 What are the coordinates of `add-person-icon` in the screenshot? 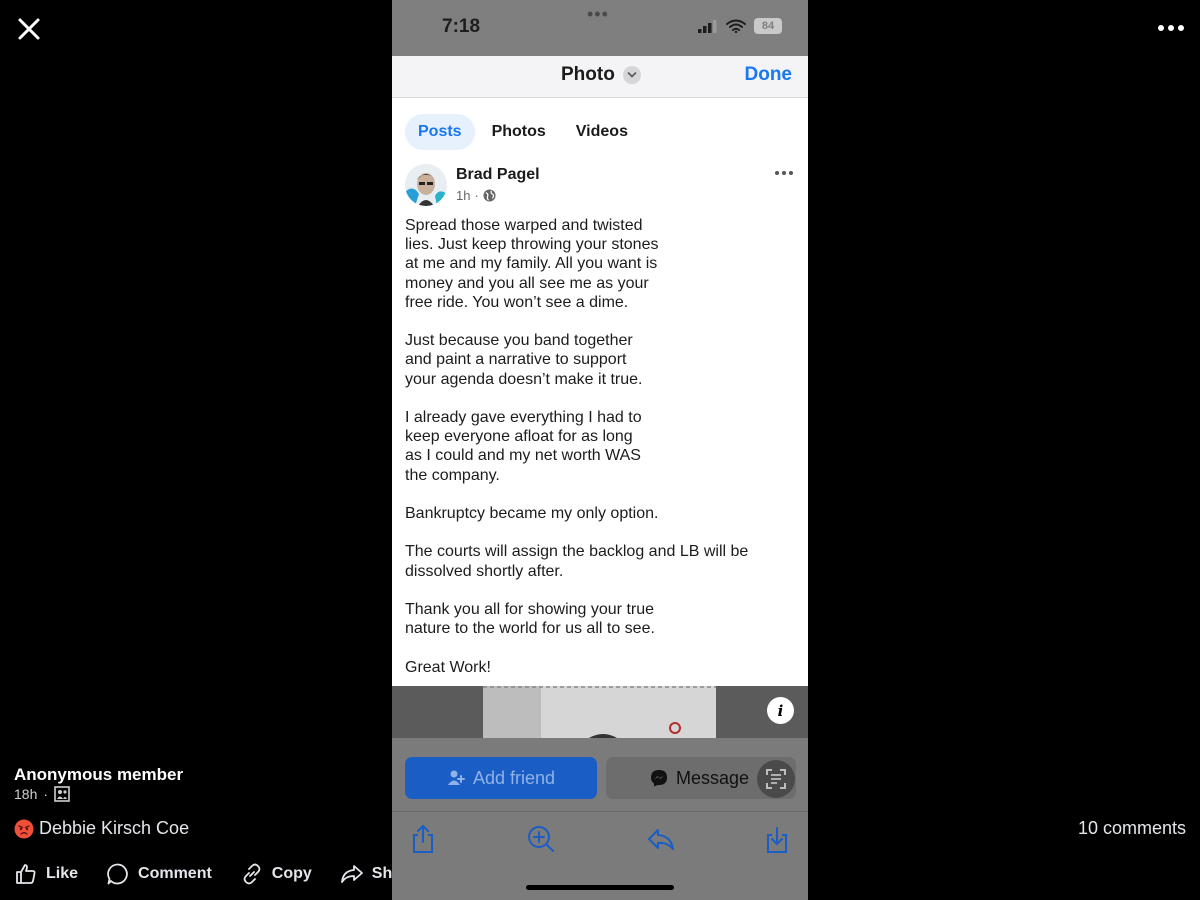 It's located at (456, 778).